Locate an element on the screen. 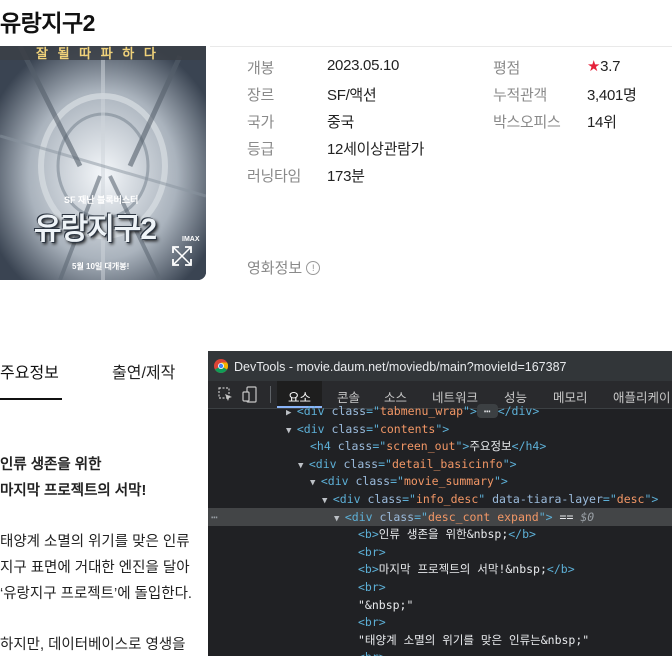  device-toggle-icon is located at coordinates (250, 394).